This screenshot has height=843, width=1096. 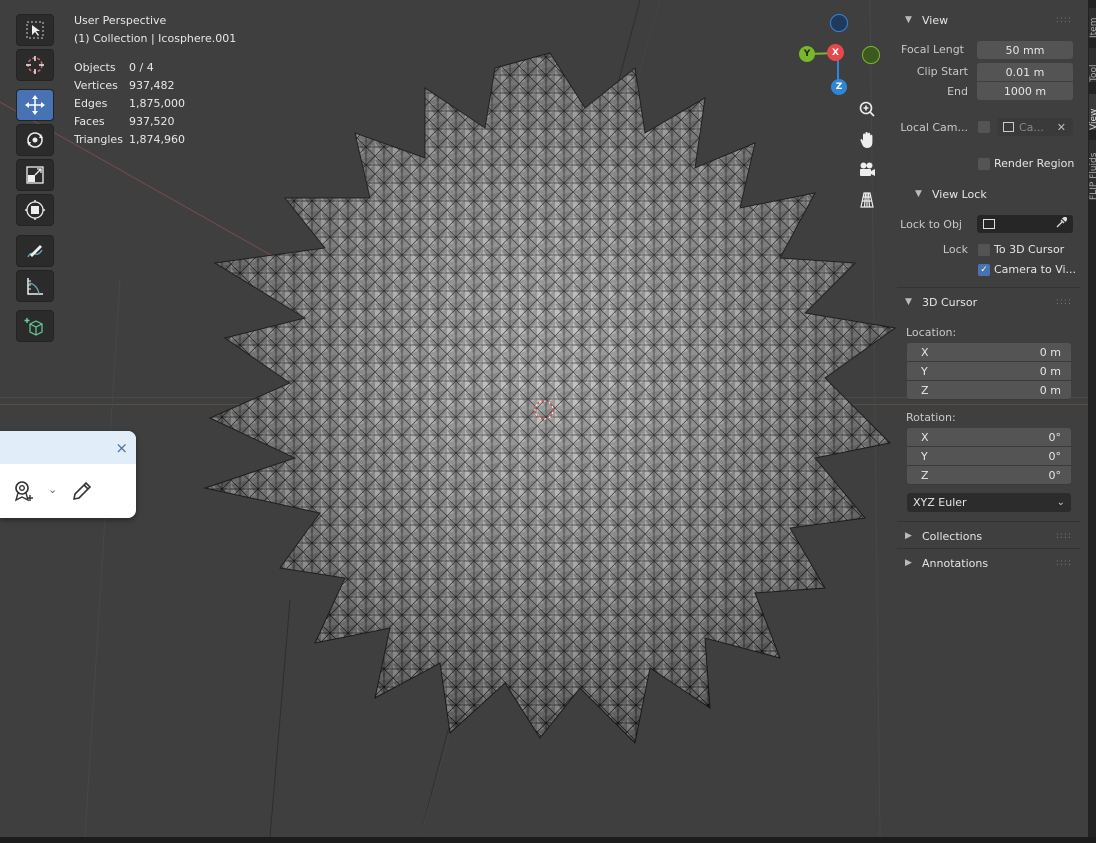 I want to click on clear-icon: ✕, so click(x=1061, y=127).